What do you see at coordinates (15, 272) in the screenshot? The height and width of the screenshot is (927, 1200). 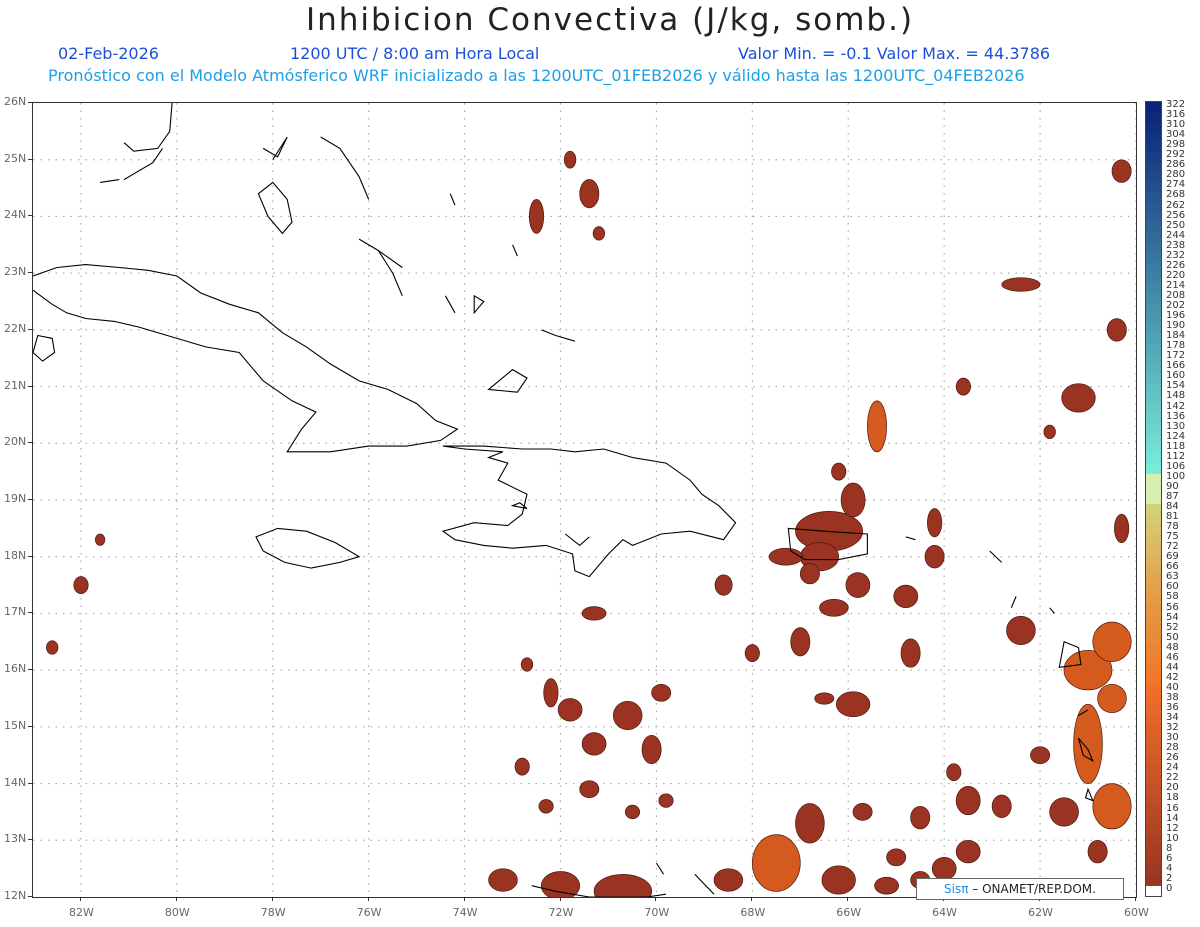 I see `lat-label: 23N` at bounding box center [15, 272].